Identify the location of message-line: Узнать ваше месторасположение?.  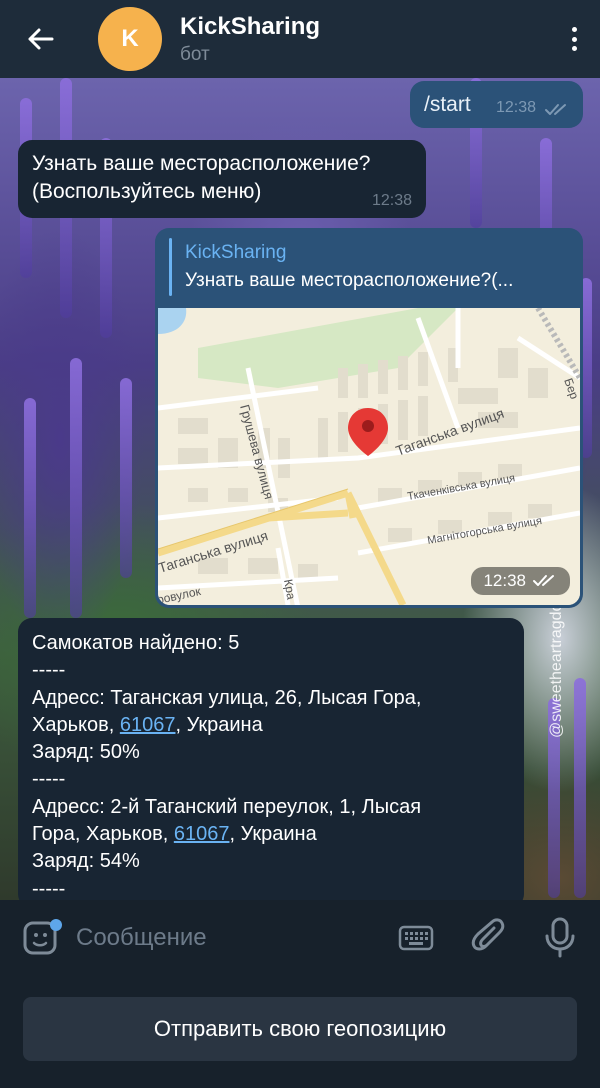
(201, 163).